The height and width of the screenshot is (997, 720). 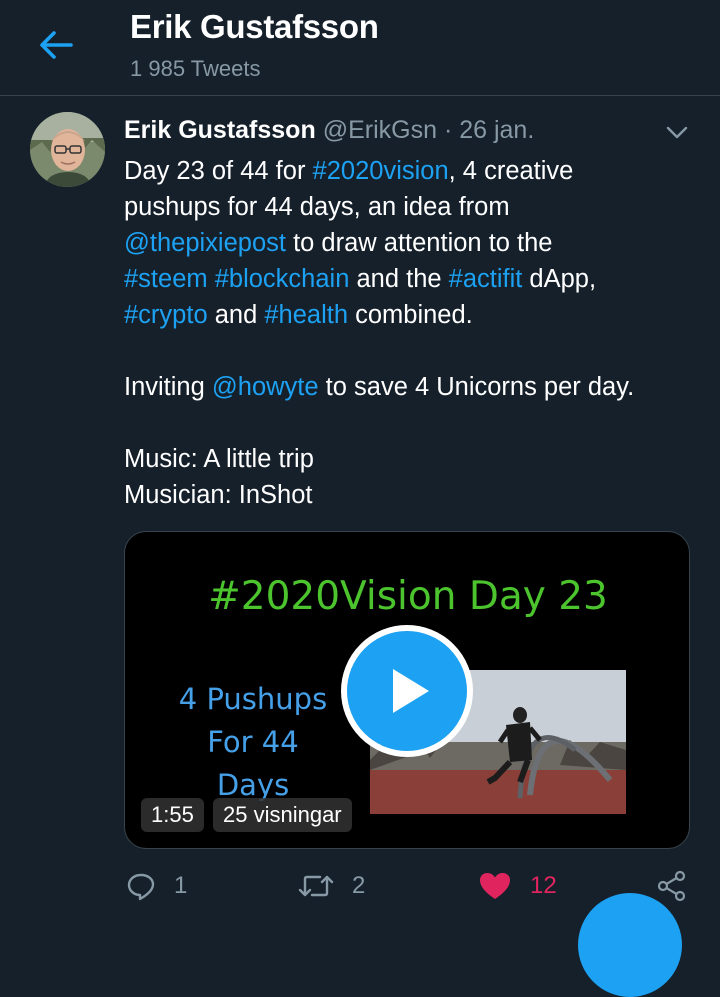 I want to click on video-subtitle-text: 4 Pushups For 44 Days, so click(x=253, y=742).